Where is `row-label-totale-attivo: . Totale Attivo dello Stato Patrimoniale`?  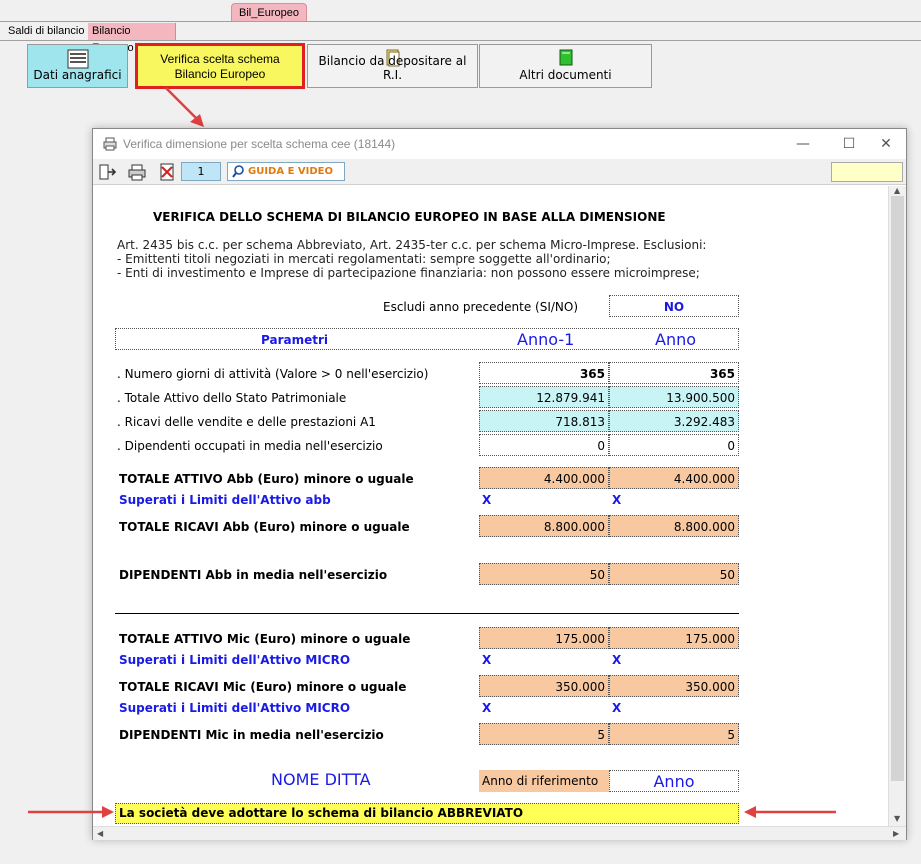 row-label-totale-attivo: . Totale Attivo dello Stato Patrimoniale is located at coordinates (232, 398).